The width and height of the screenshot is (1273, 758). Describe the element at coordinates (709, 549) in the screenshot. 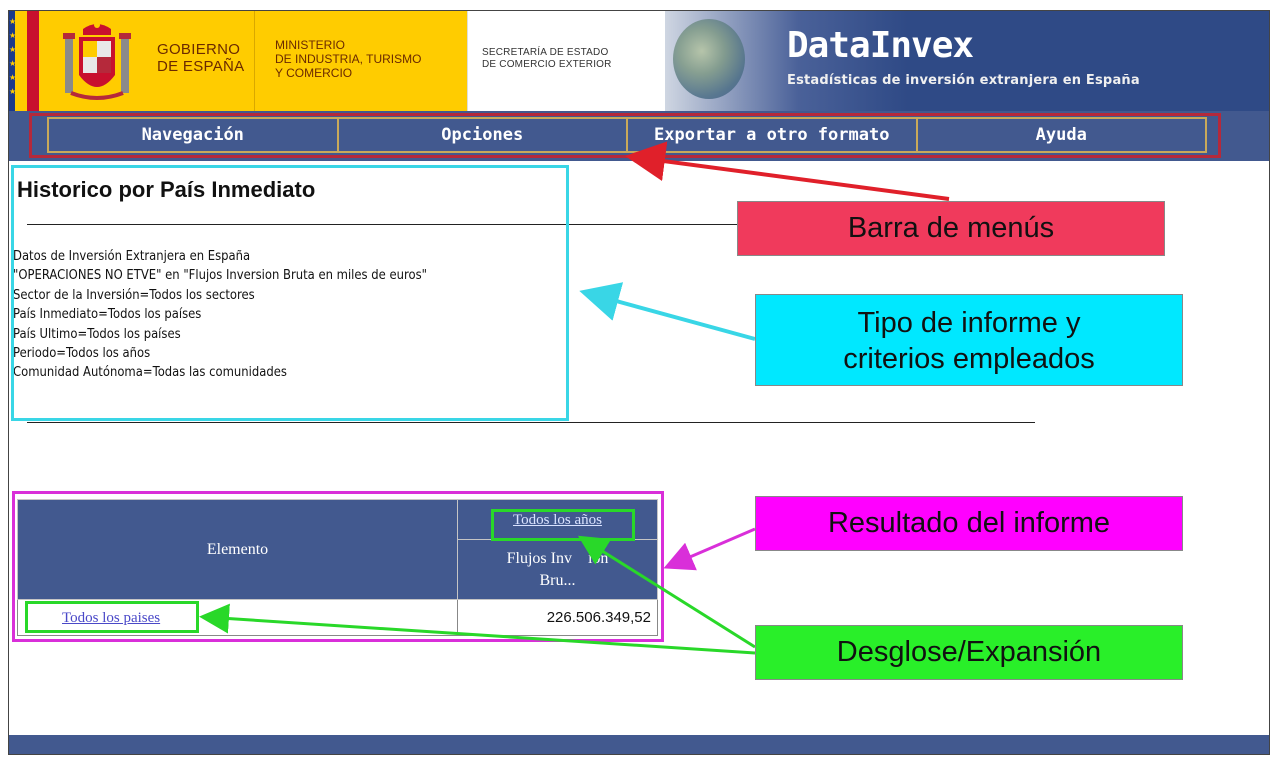

I see `result-arrow` at that location.